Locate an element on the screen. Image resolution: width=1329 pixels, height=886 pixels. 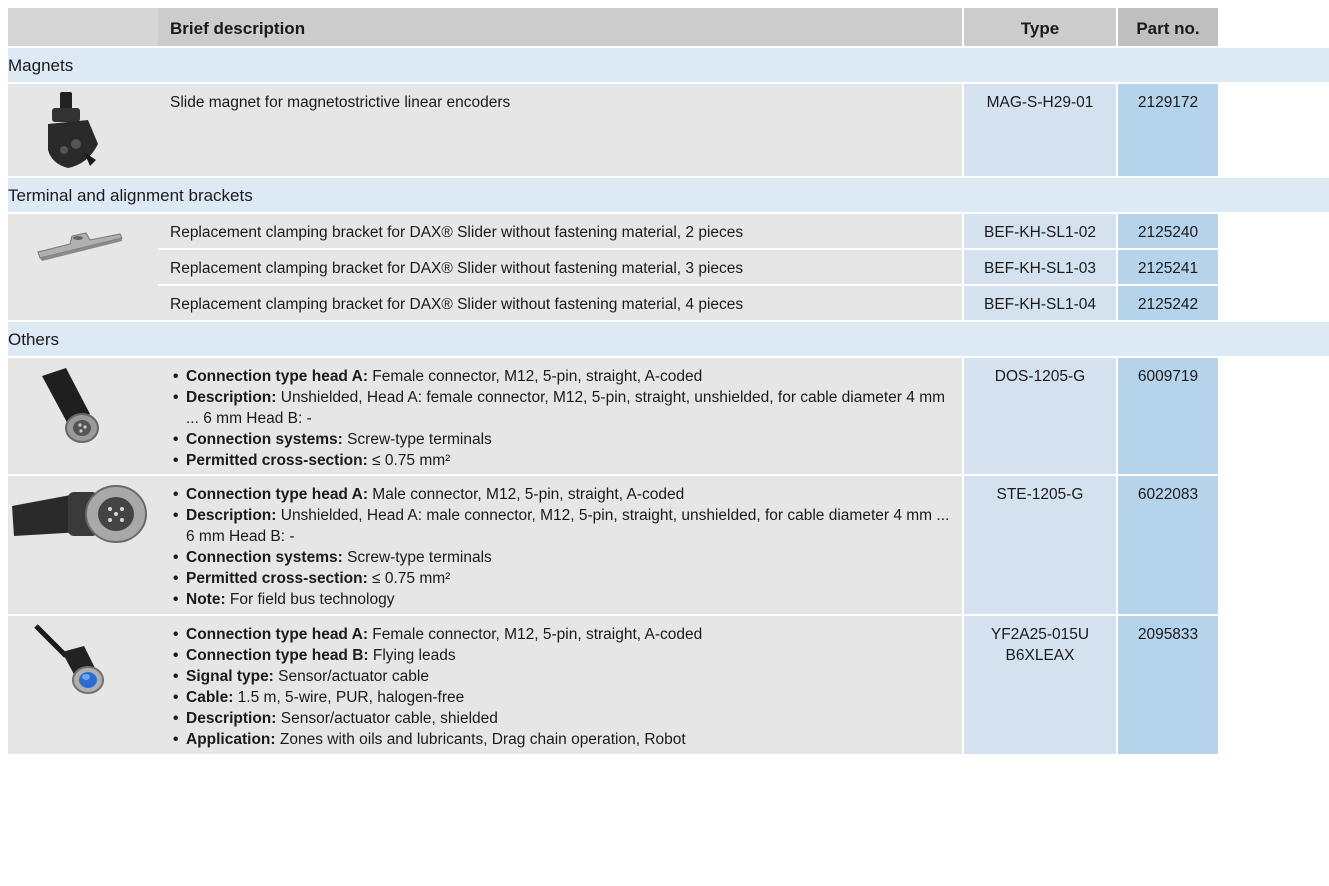
row-part-no: 2129172 is located at coordinates (1169, 131).